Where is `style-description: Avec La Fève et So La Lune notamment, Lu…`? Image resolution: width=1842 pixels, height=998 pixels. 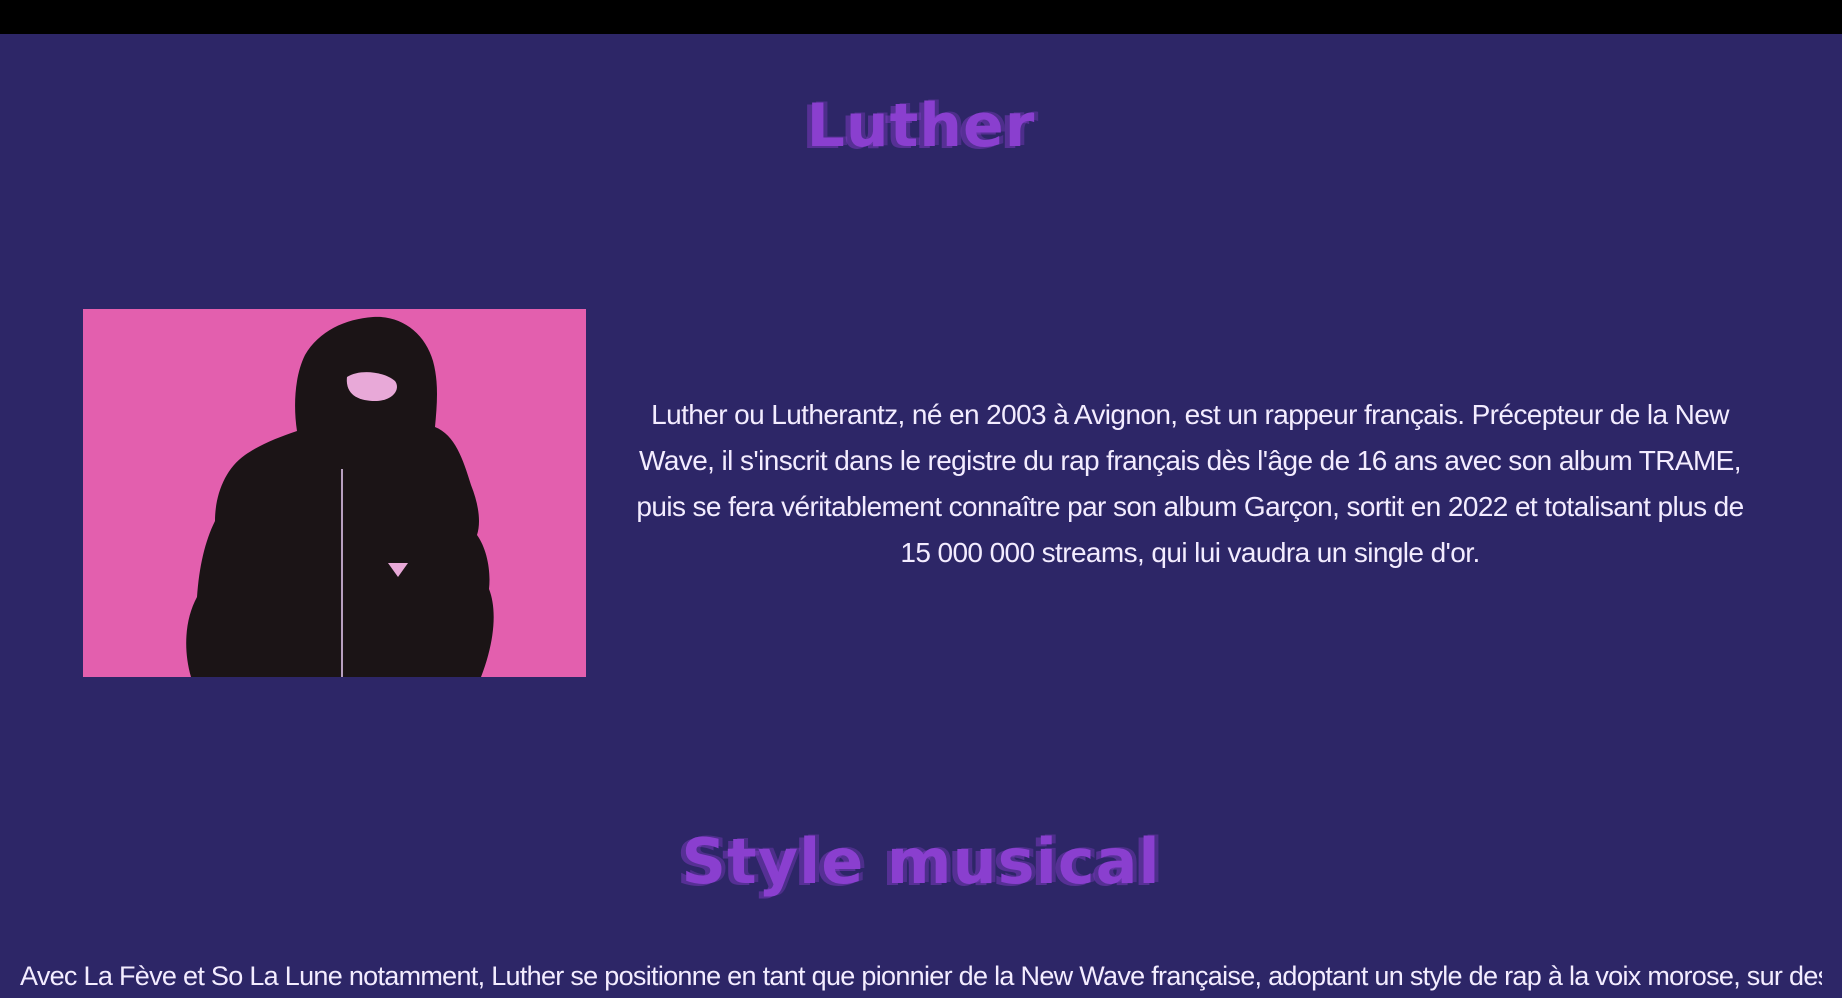
style-description: Avec La Fève et So La Lune notamment, Lu… is located at coordinates (921, 976).